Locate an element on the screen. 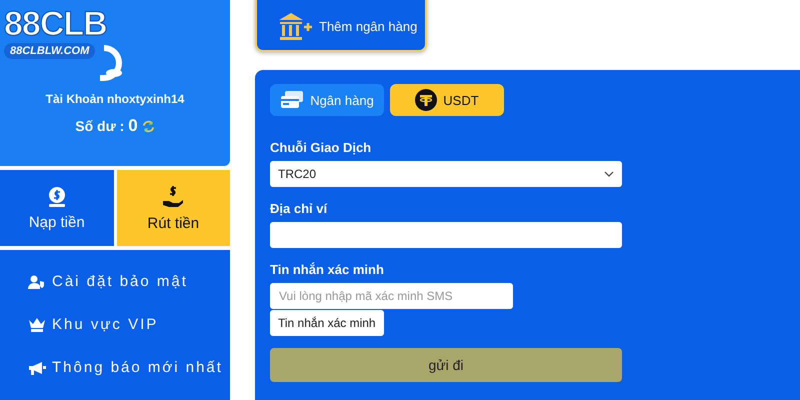  menu-item: Thông báo mới nhất is located at coordinates (129, 367).